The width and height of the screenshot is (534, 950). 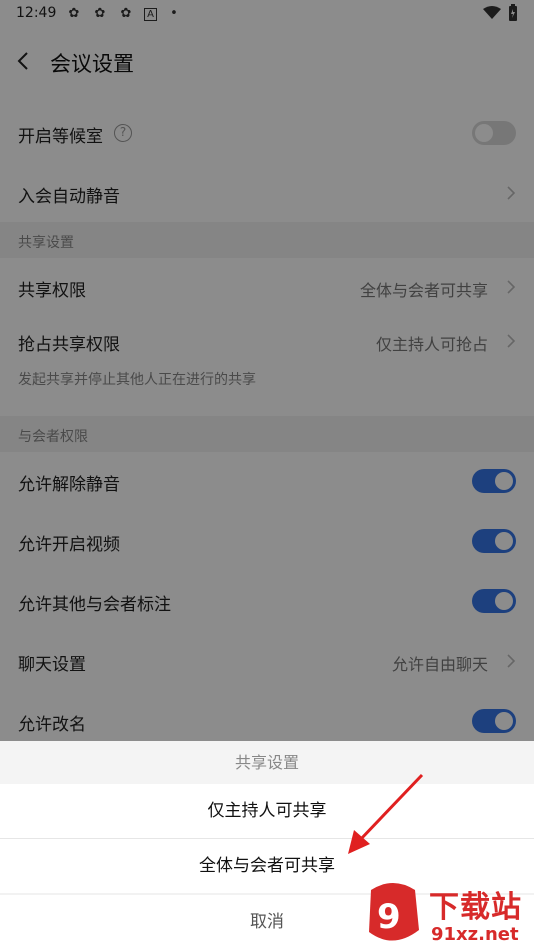 I want to click on sheet-title: 共享设置, so click(x=267, y=762).